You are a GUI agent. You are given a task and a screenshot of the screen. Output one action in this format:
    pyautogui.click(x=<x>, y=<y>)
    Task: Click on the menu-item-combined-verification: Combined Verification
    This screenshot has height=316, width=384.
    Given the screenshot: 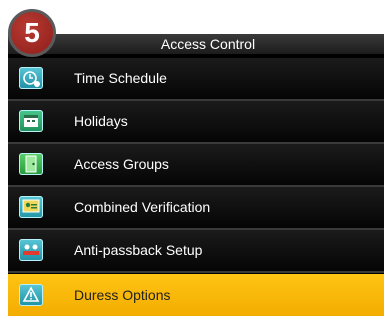 What is the action you would take?
    pyautogui.click(x=196, y=207)
    